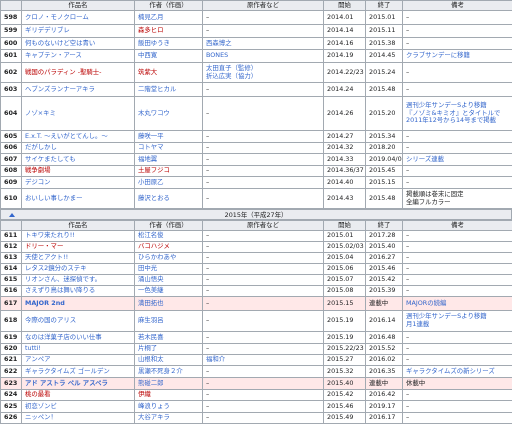  What do you see at coordinates (50, 236) in the screenshot?
I see `title-cell-link: トキワ来たれり!!` at bounding box center [50, 236].